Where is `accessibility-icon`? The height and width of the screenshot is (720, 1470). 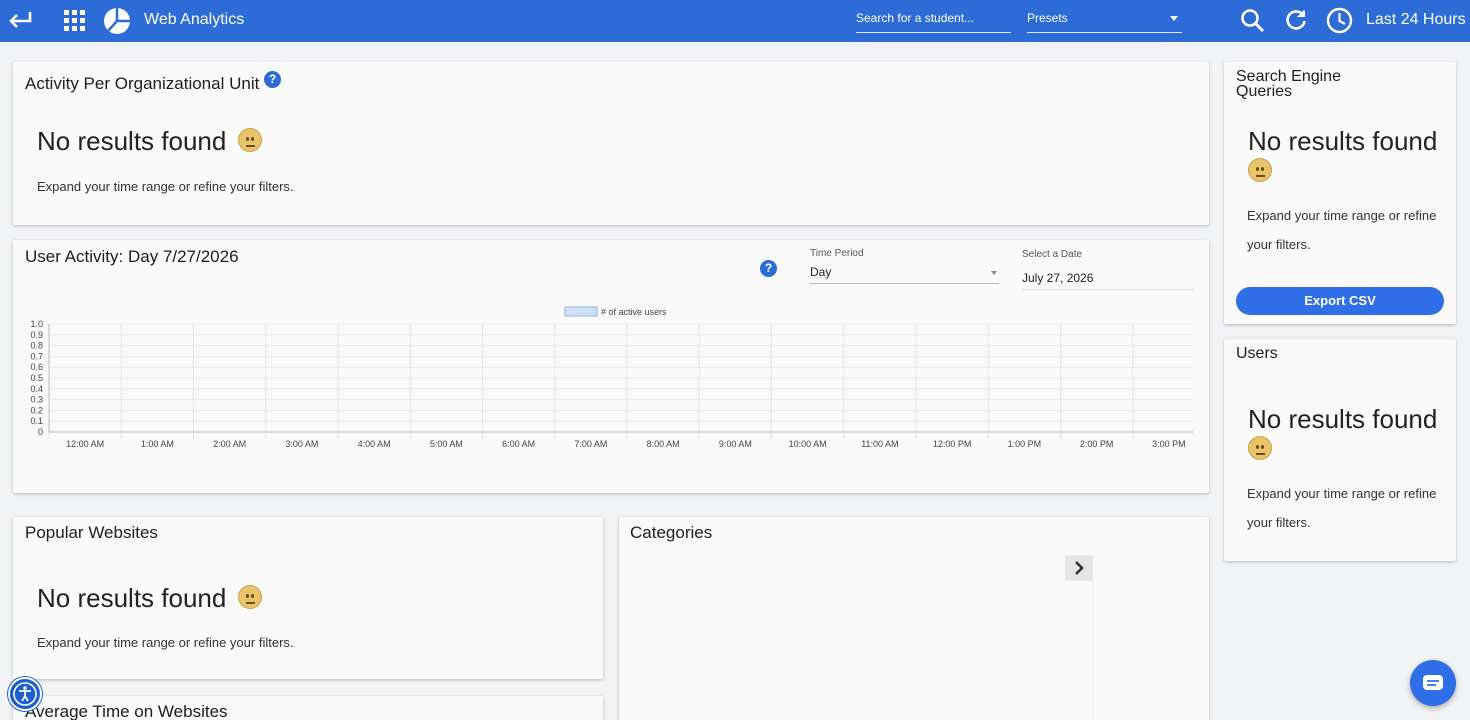 accessibility-icon is located at coordinates (25, 694).